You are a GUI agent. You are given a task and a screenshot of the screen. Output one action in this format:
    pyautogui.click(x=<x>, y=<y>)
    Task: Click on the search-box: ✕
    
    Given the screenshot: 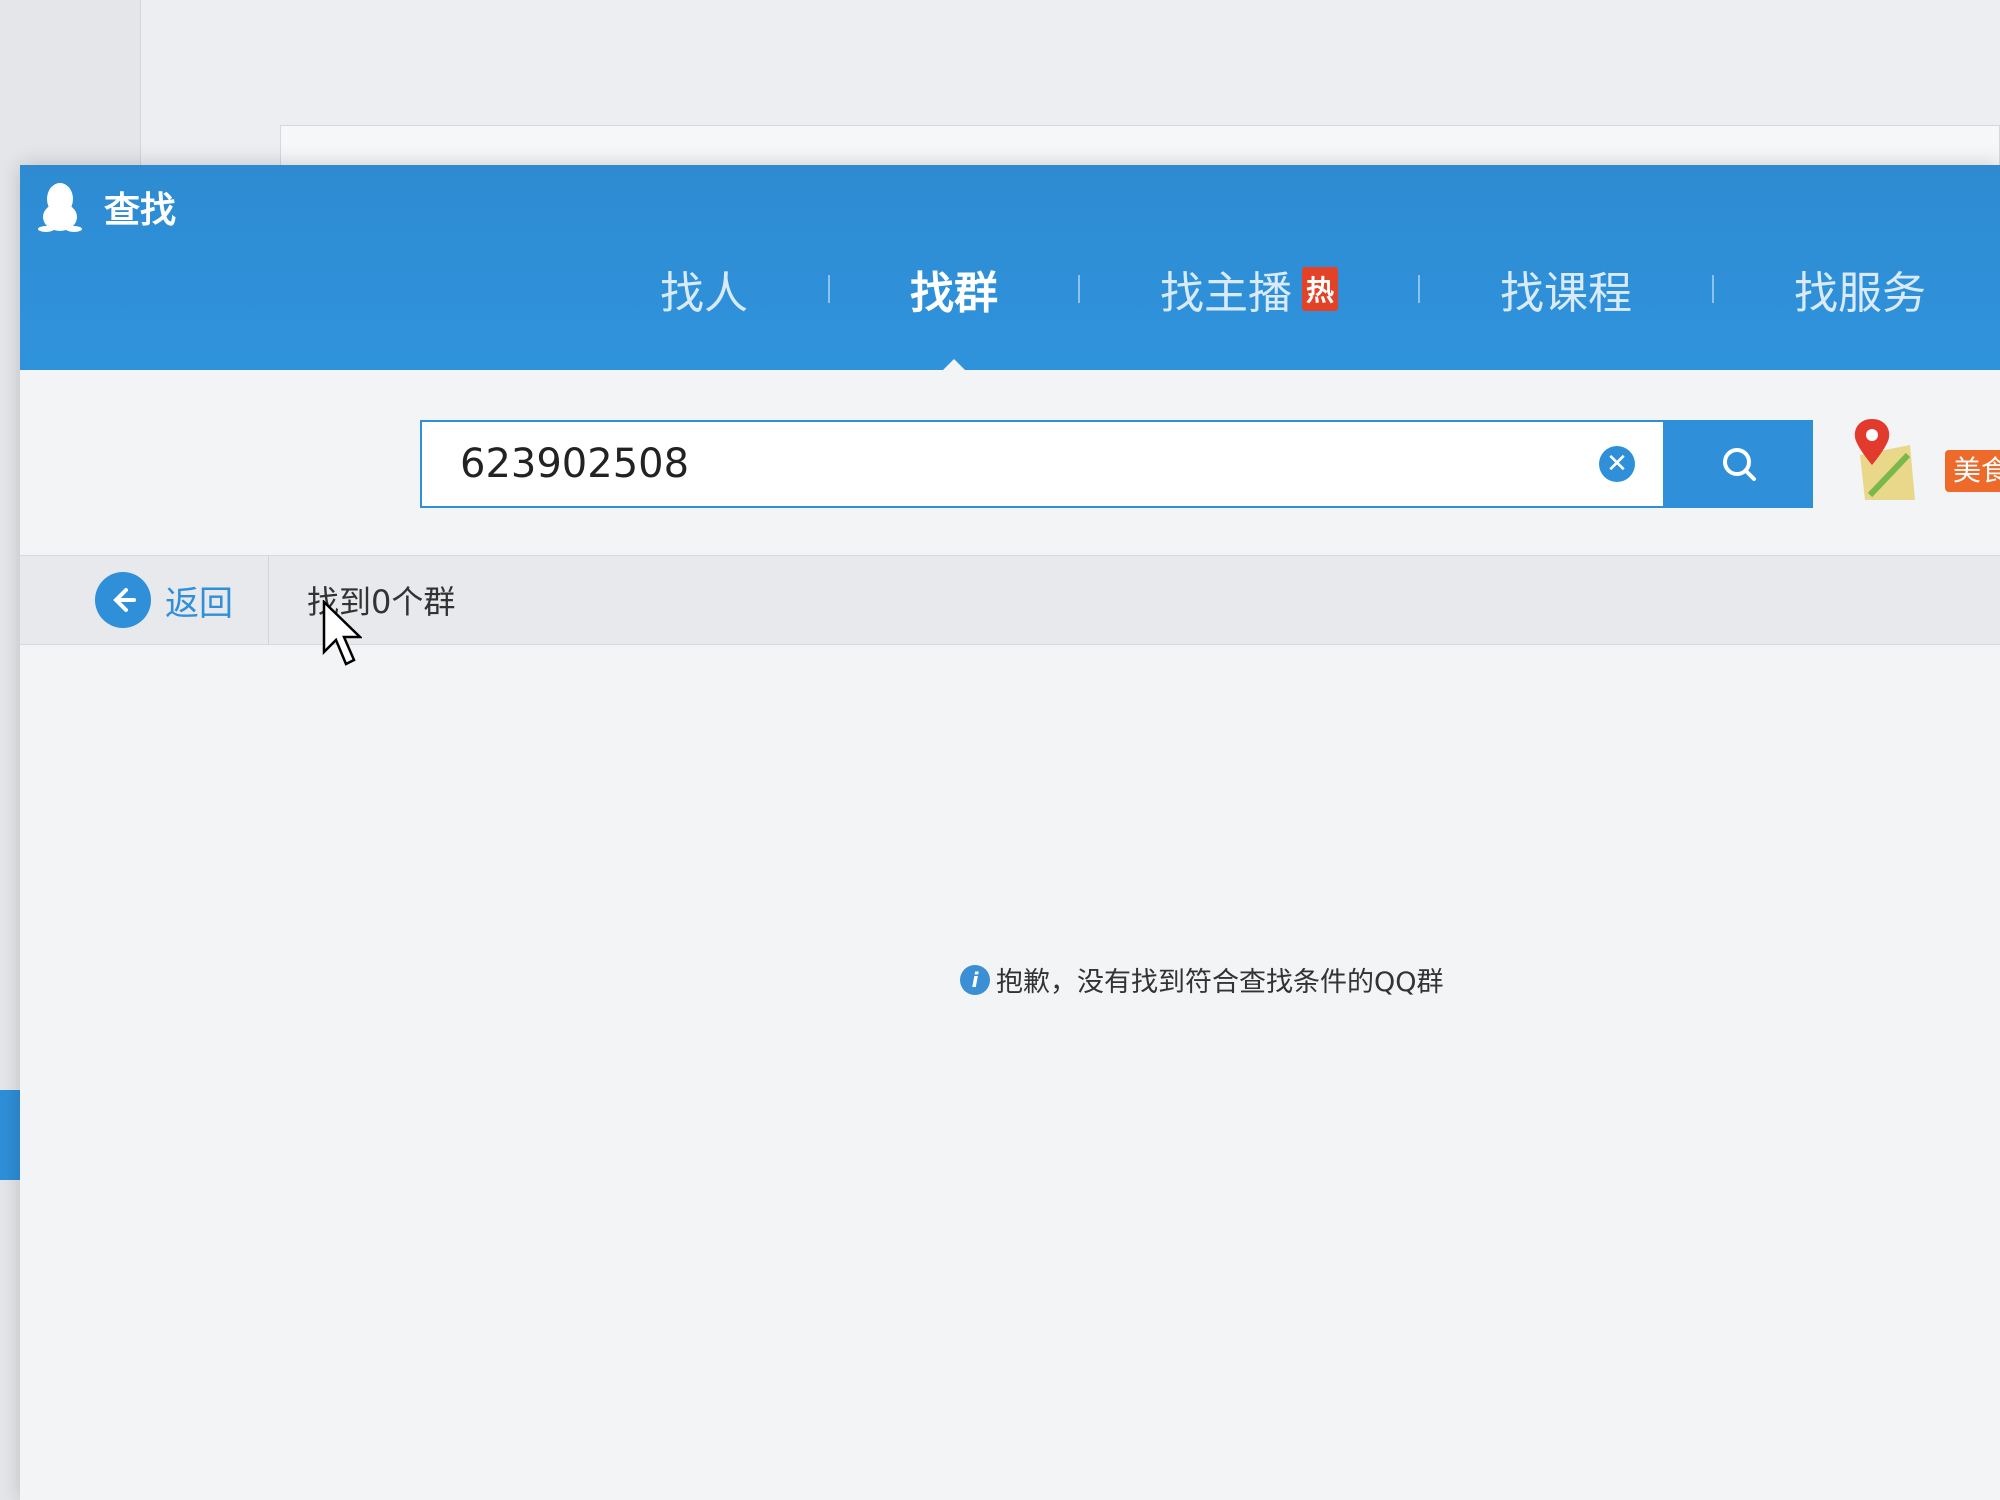 What is the action you would take?
    pyautogui.click(x=1042, y=464)
    